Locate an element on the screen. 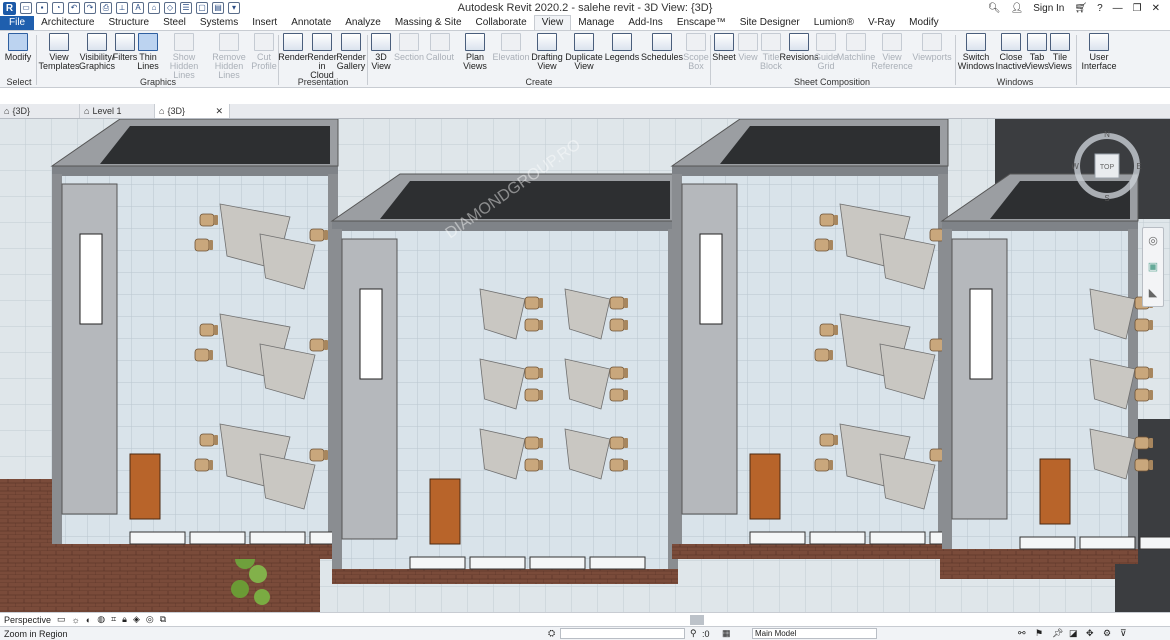  callout-button: Callout is located at coordinates (440, 47).